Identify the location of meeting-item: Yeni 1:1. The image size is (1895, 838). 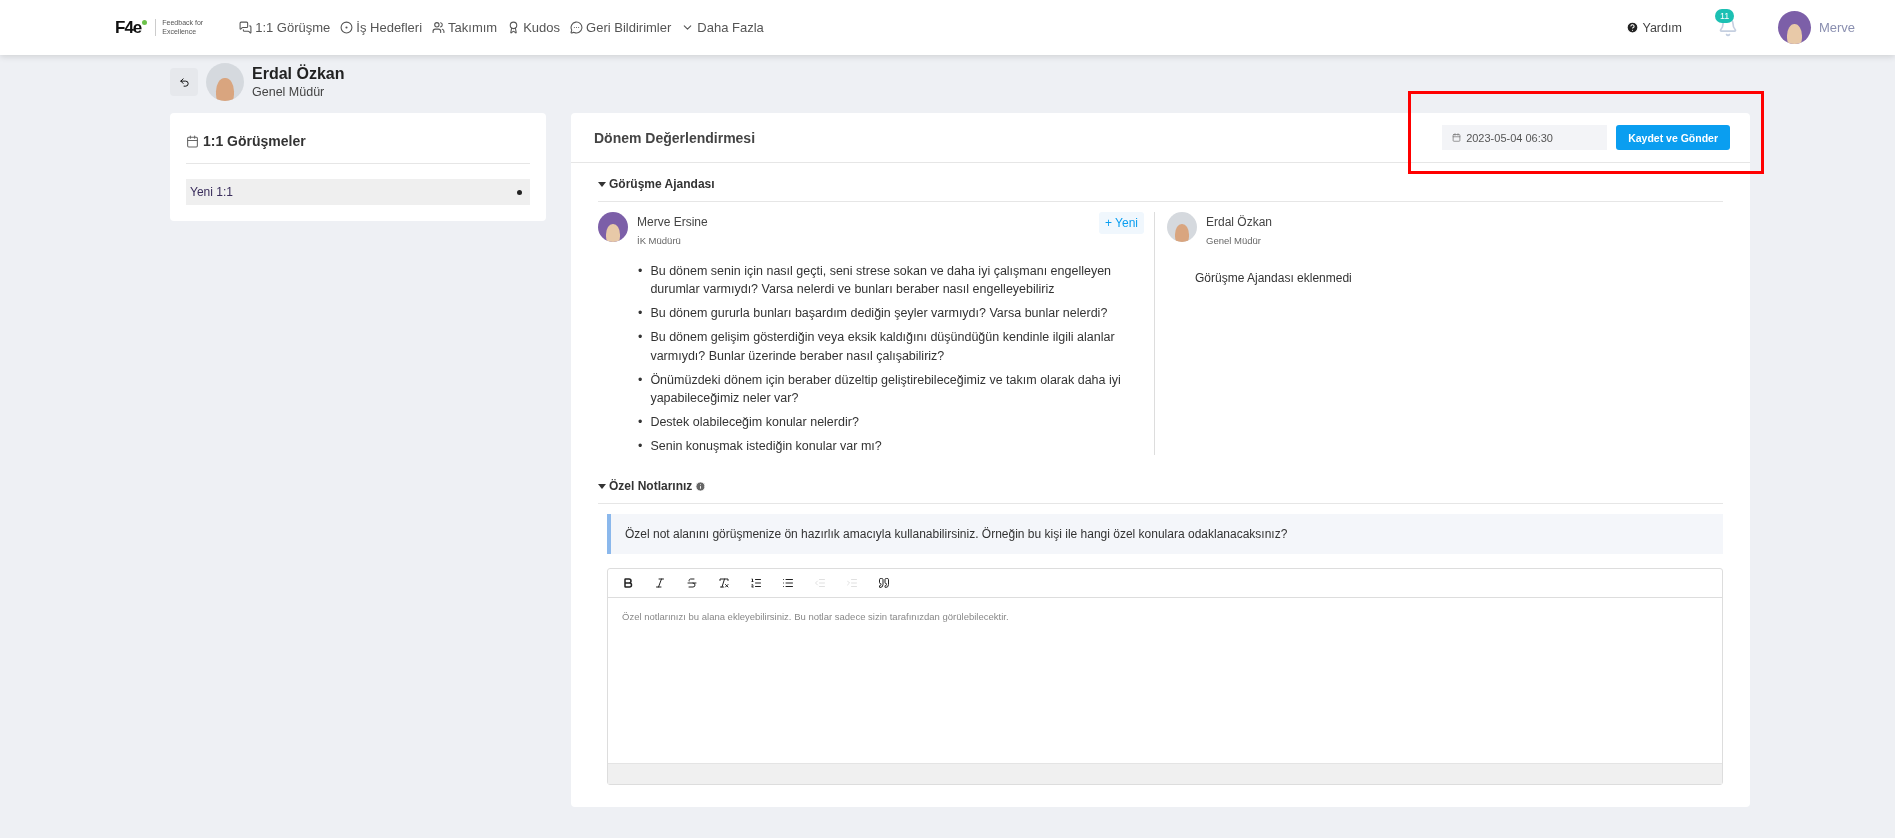
(358, 192).